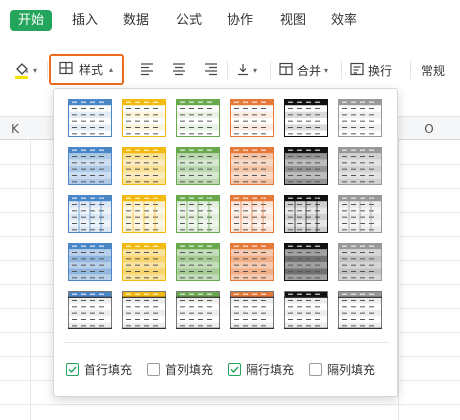 Image resolution: width=460 pixels, height=420 pixels. I want to click on number-format-button: 常规, so click(433, 70).